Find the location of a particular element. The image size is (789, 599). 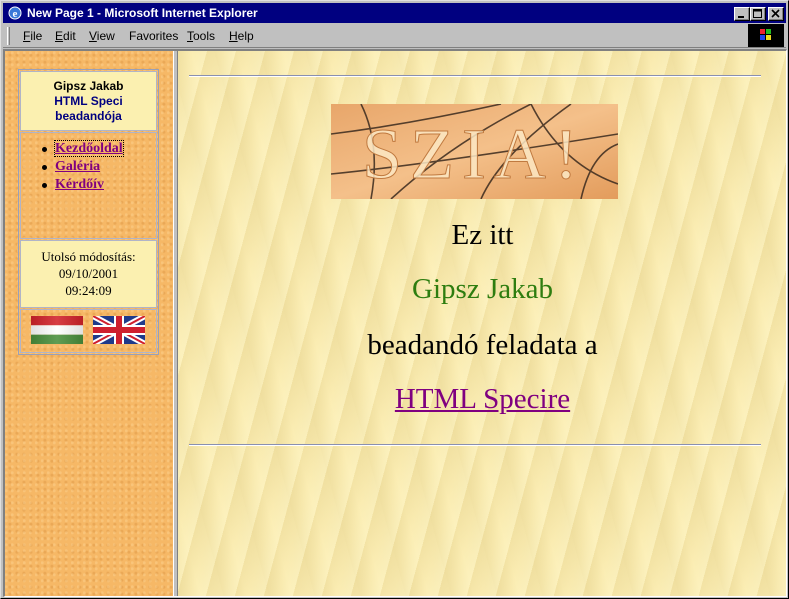

nav-item: Kezdőoldal is located at coordinates (99, 149).